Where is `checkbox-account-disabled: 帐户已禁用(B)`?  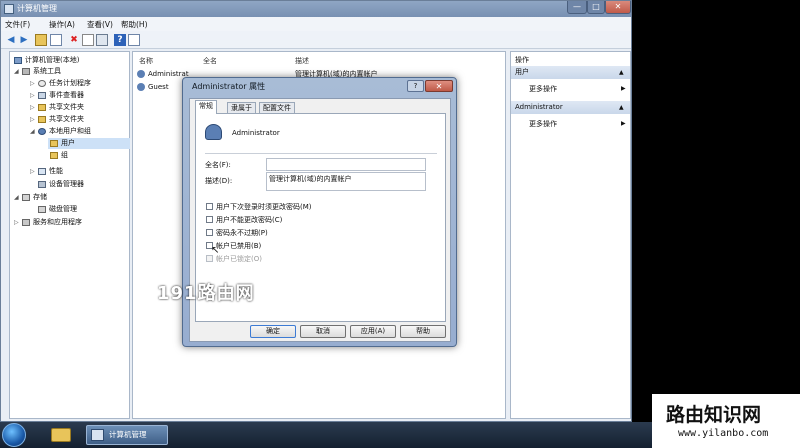
checkbox-account-disabled: 帐户已禁用(B) is located at coordinates (306, 246).